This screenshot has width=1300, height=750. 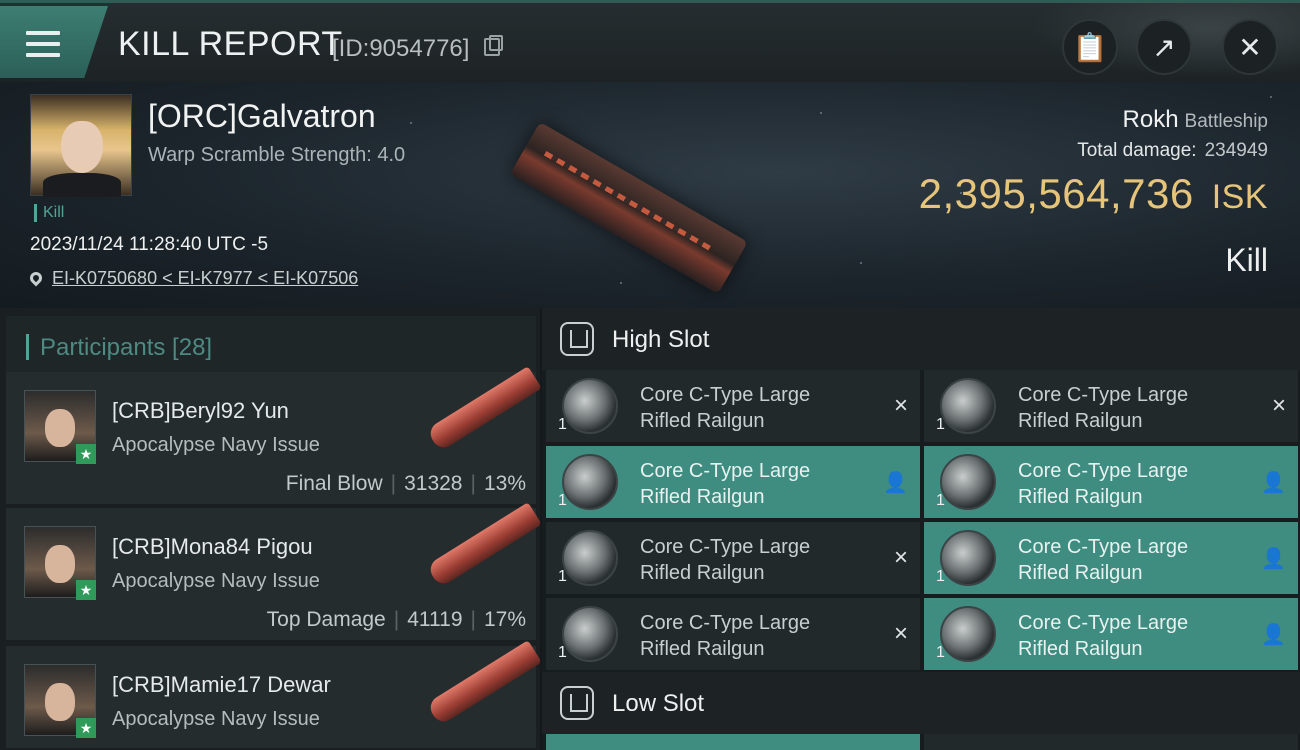 I want to click on participant-stats: Top Damage | 41119 | 17%, so click(x=396, y=619).